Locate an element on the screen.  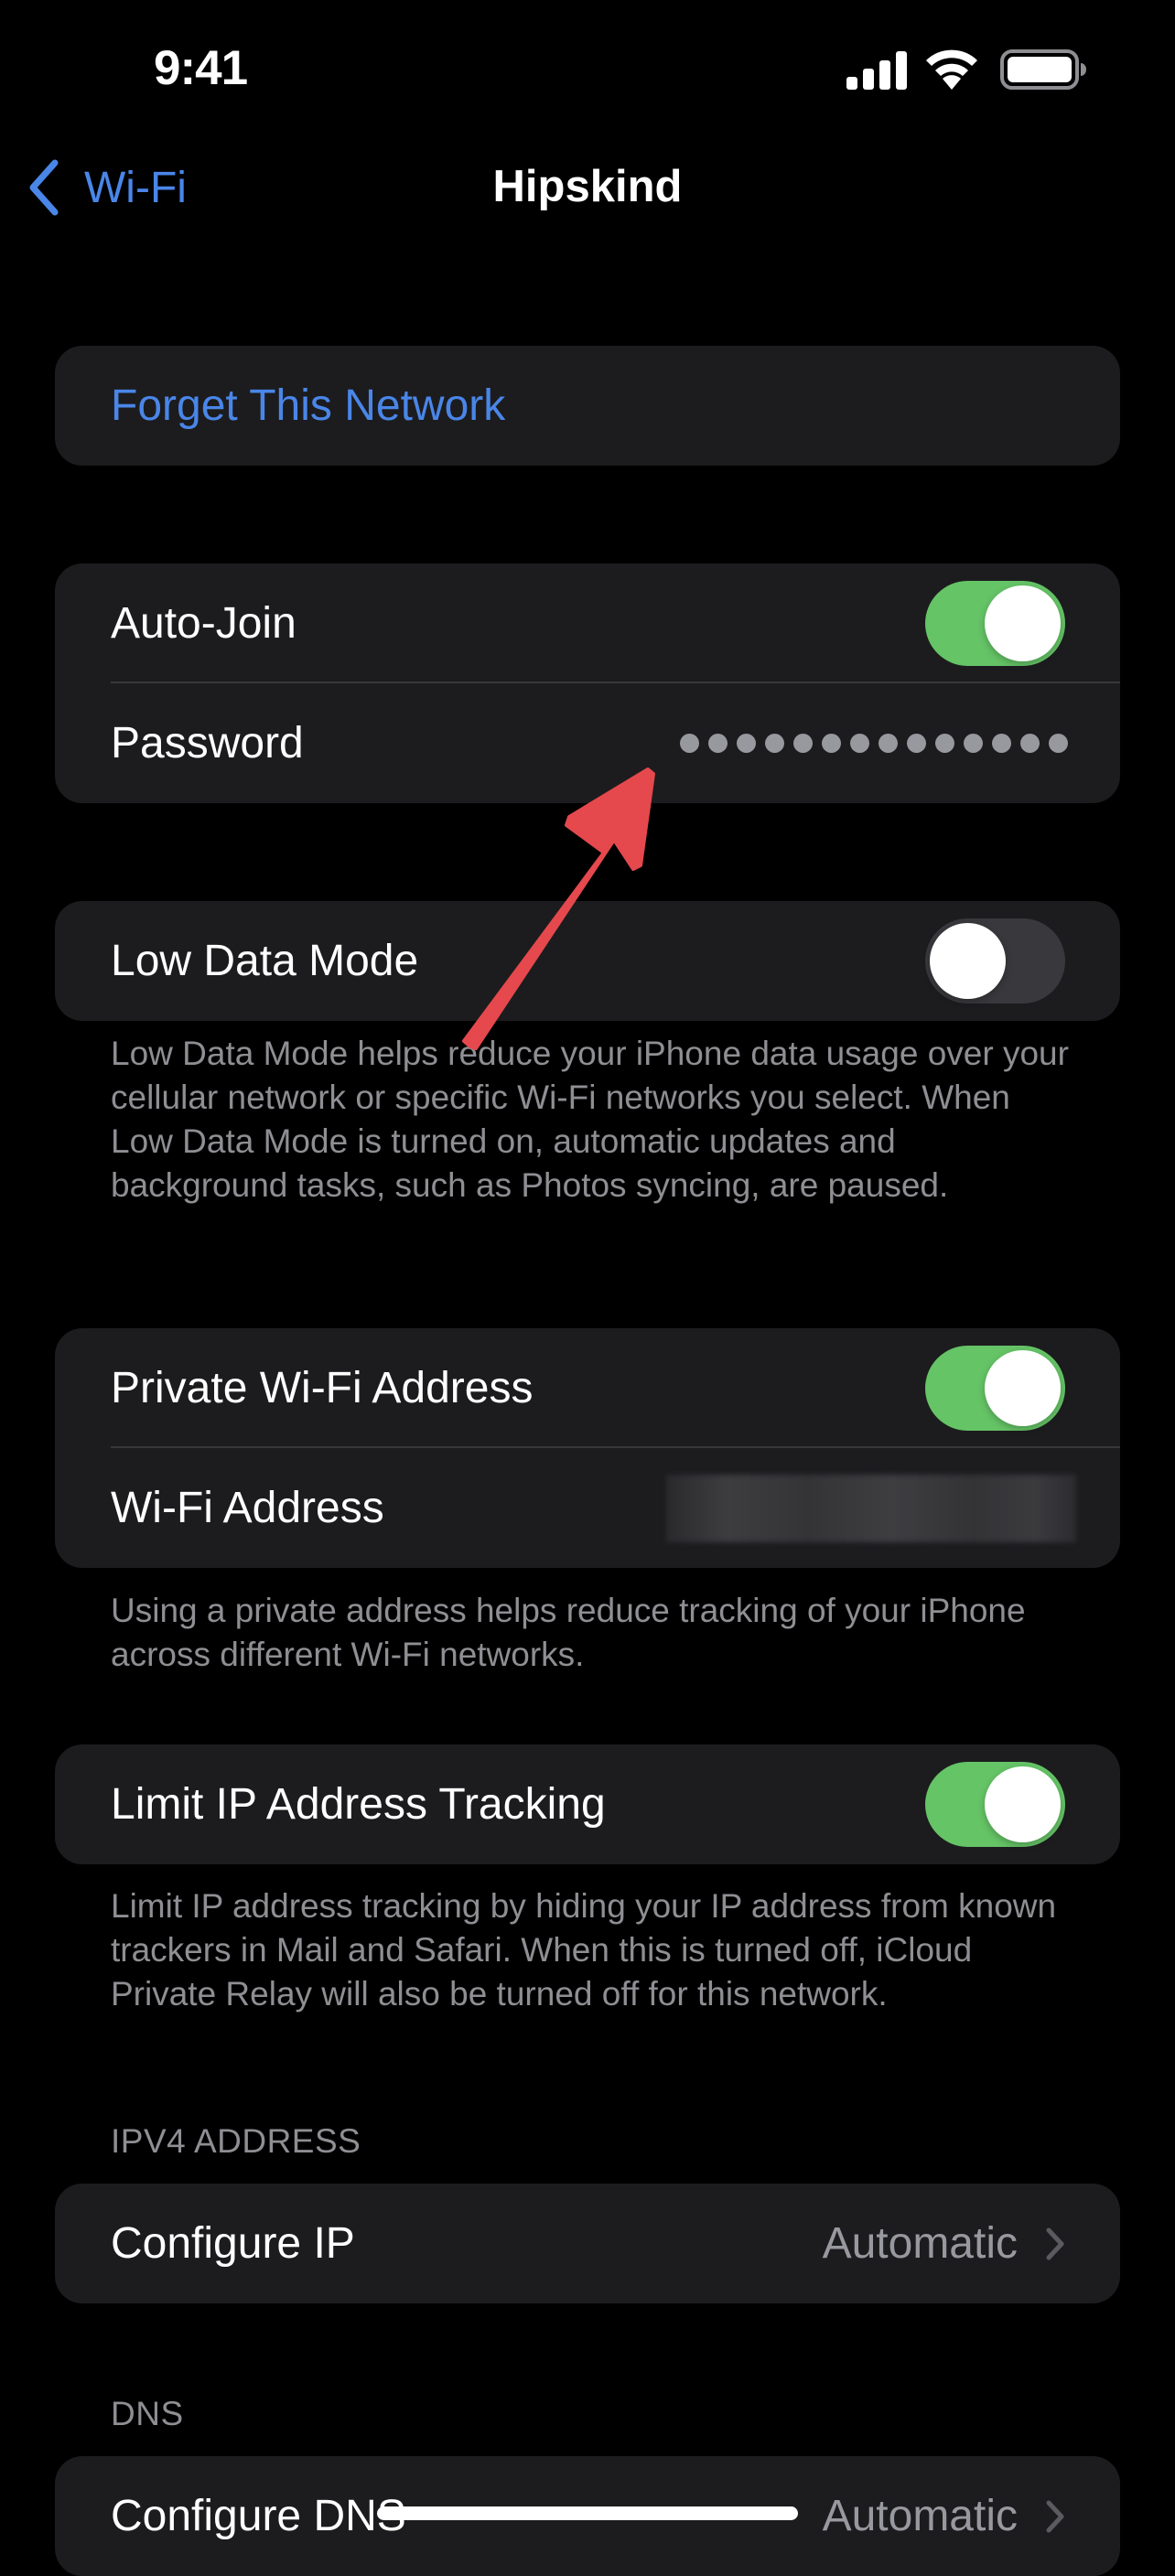
private-address-label: Private Wi-Fi Address is located at coordinates (322, 1388).